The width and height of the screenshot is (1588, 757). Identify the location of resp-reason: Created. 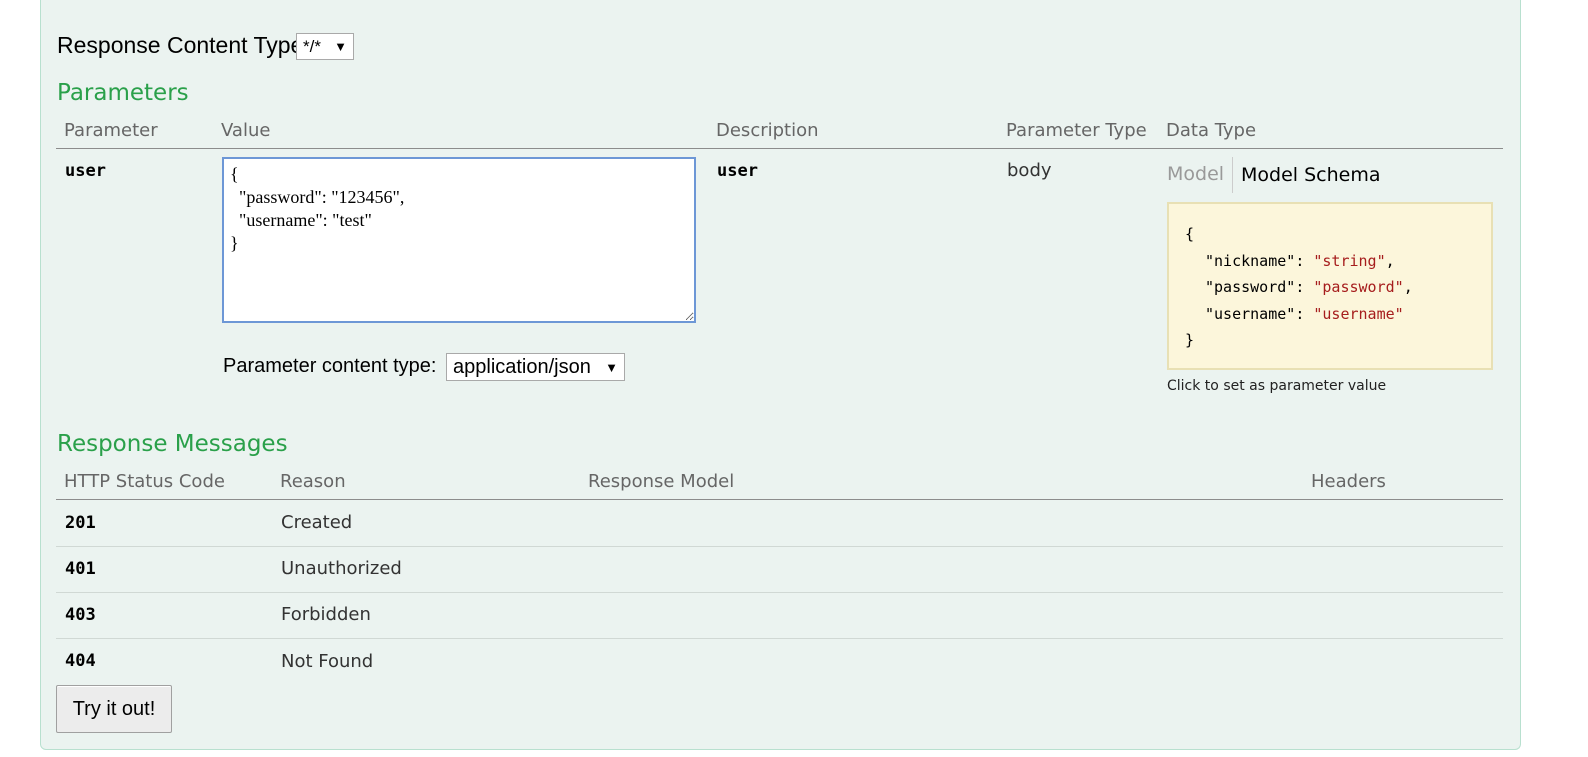
(317, 522).